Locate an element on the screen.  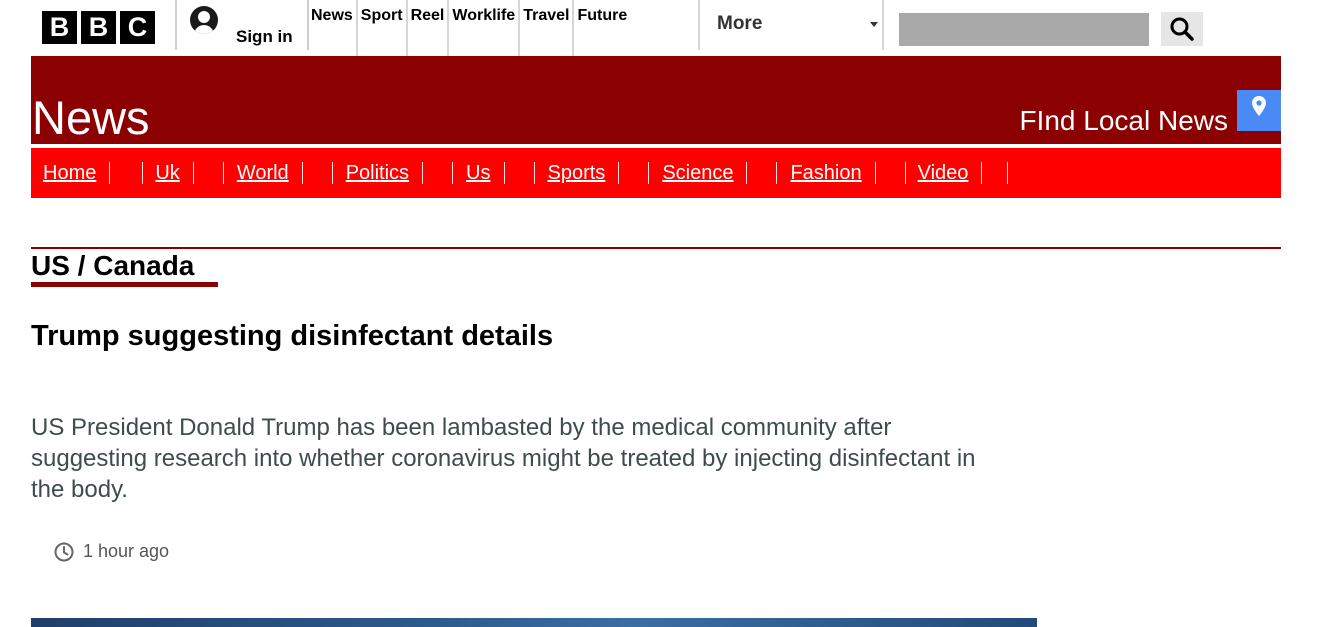
section-underline is located at coordinates (124, 284).